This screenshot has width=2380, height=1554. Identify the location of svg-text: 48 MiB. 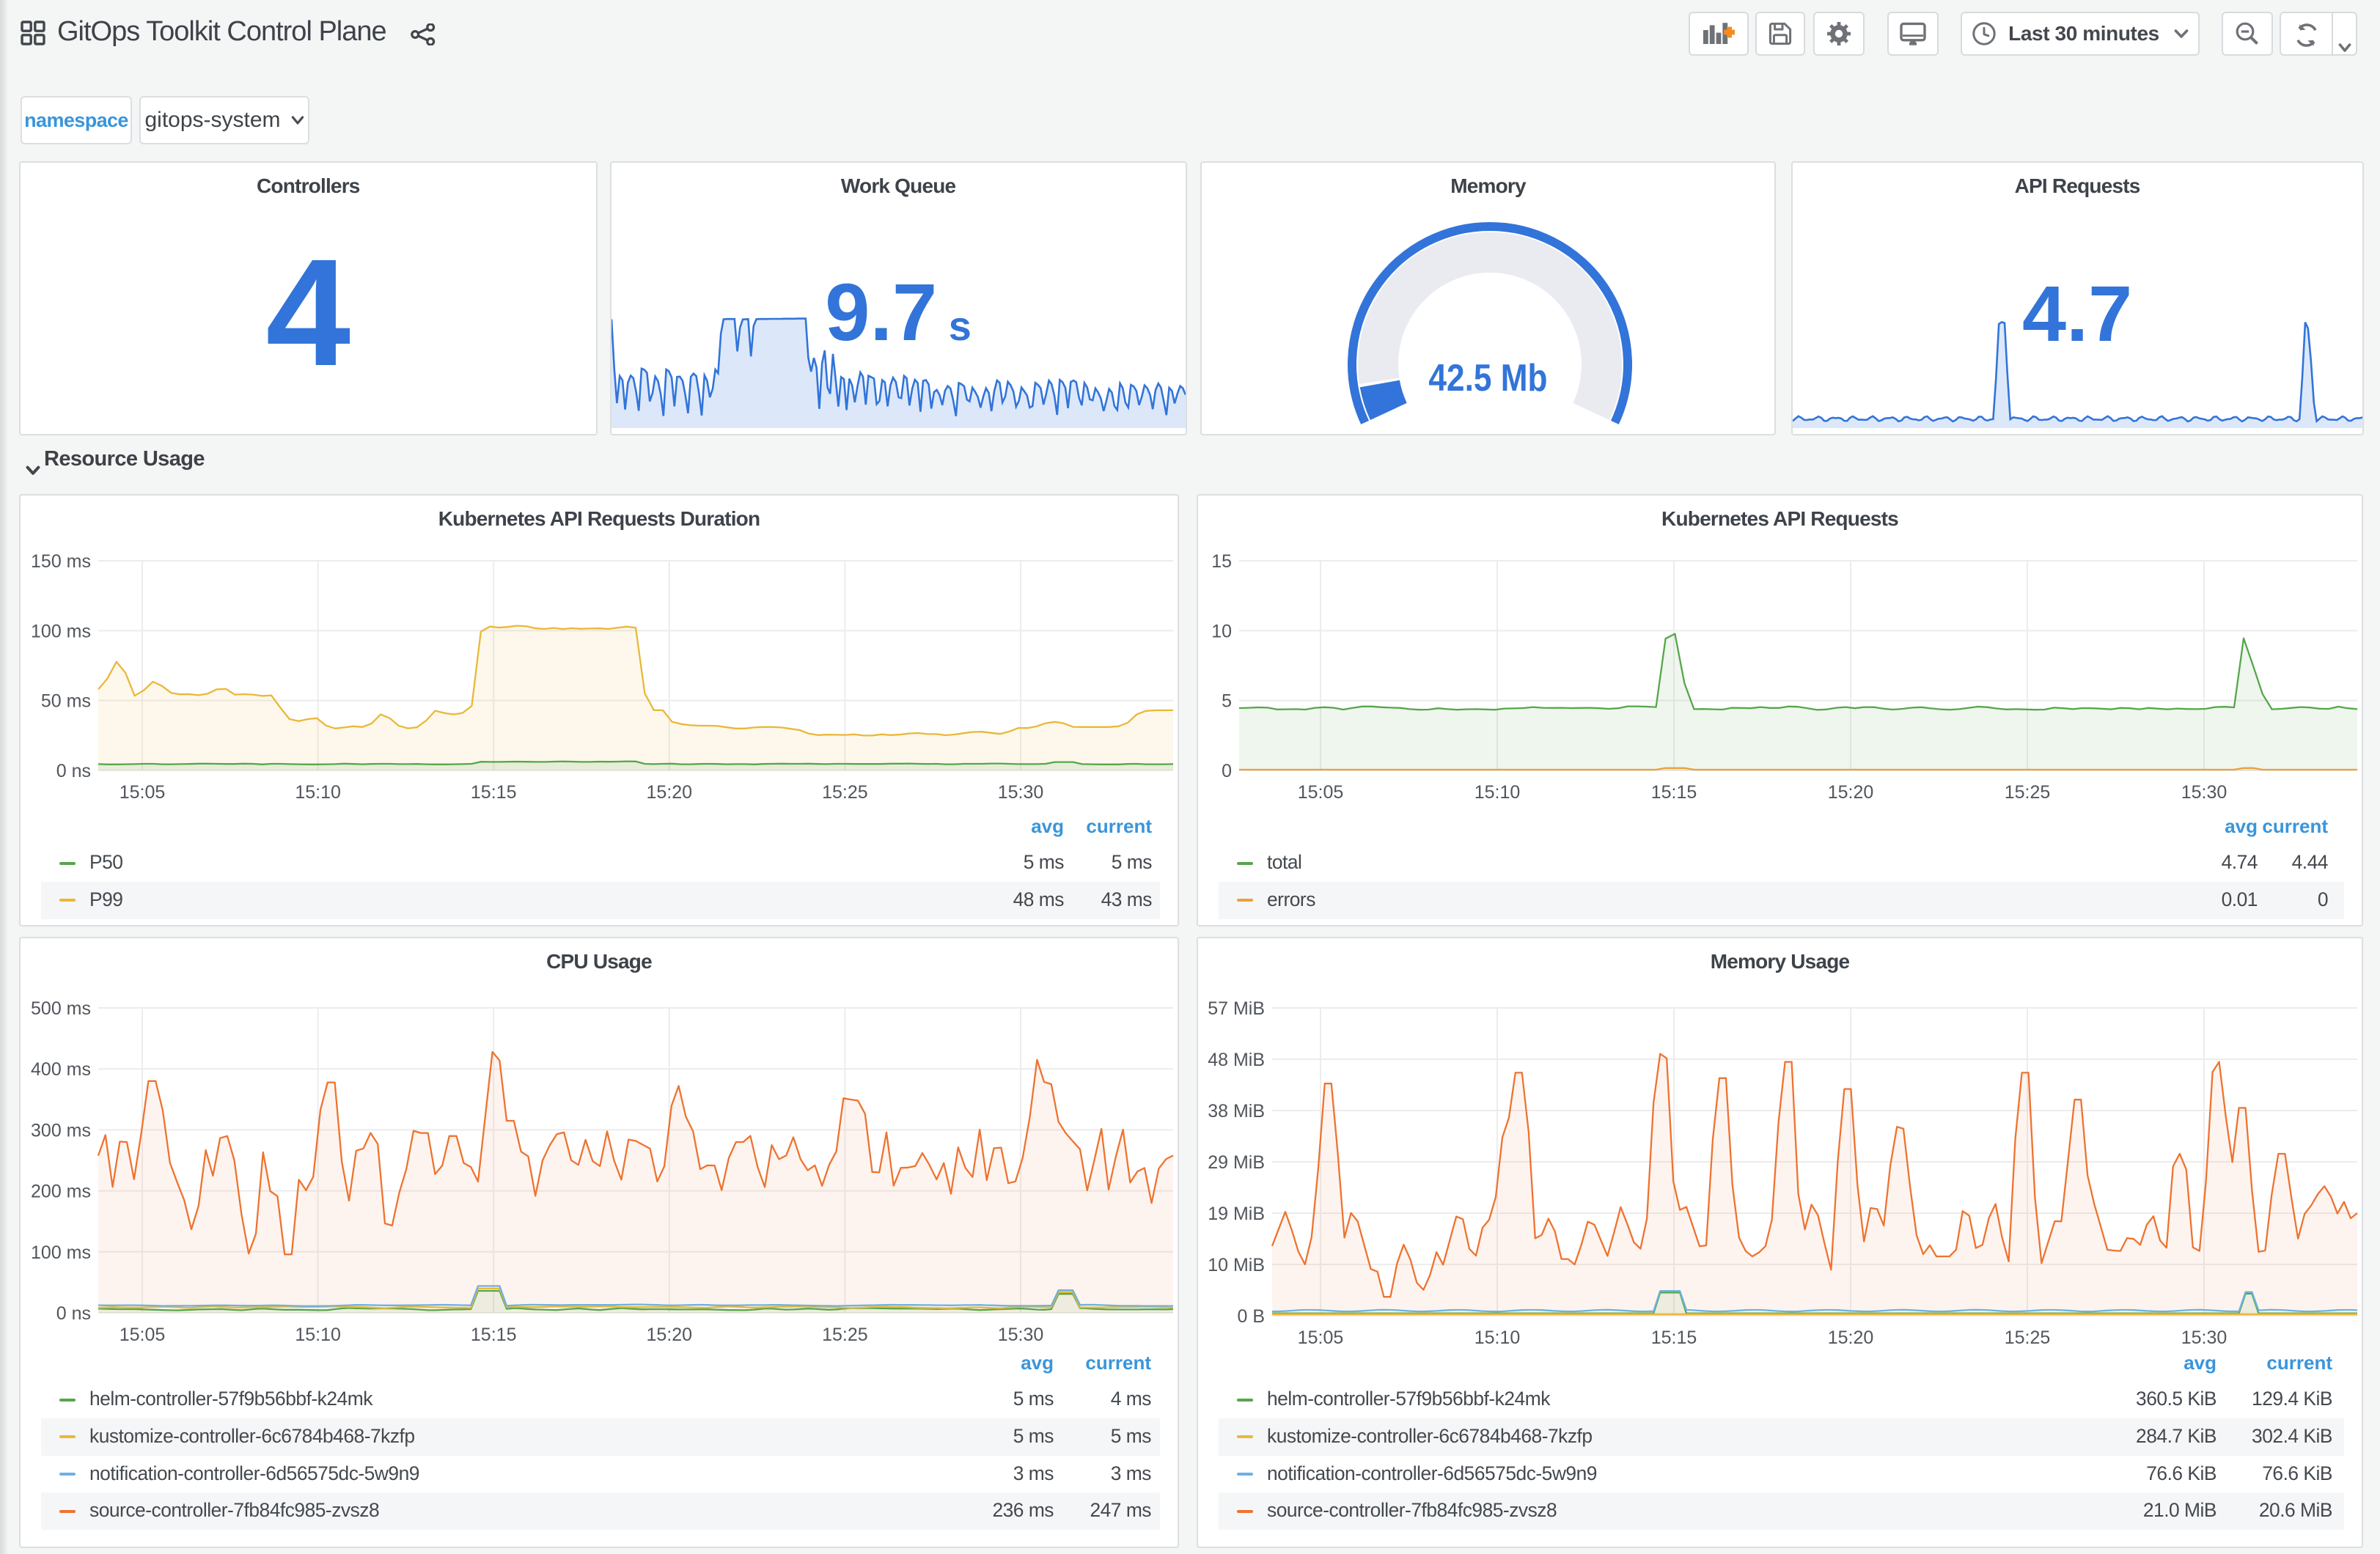
(1237, 1060).